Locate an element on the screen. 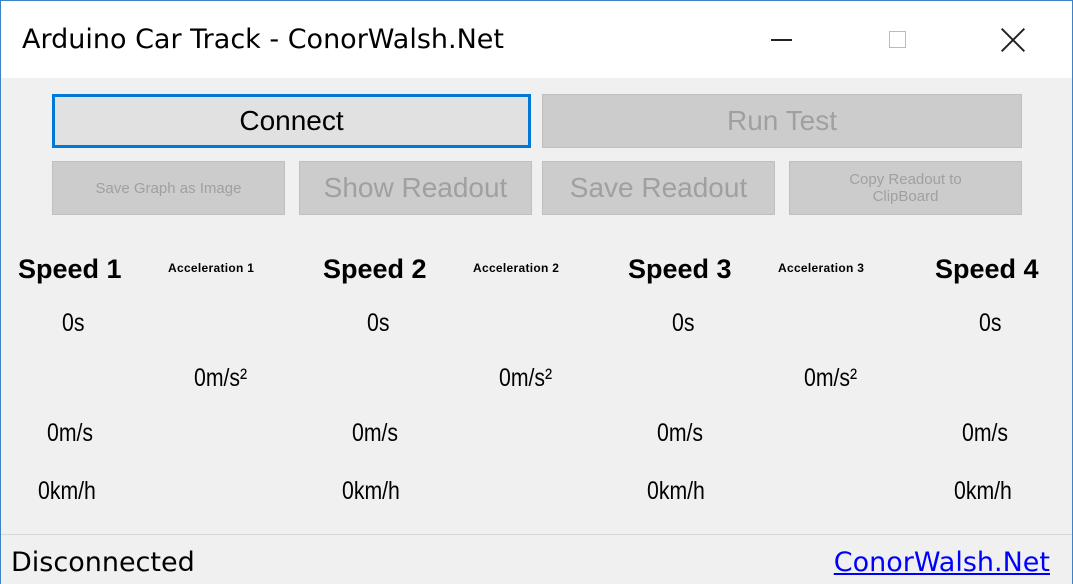 This screenshot has height=584, width=1073. run-test-button: Run Test is located at coordinates (782, 121).